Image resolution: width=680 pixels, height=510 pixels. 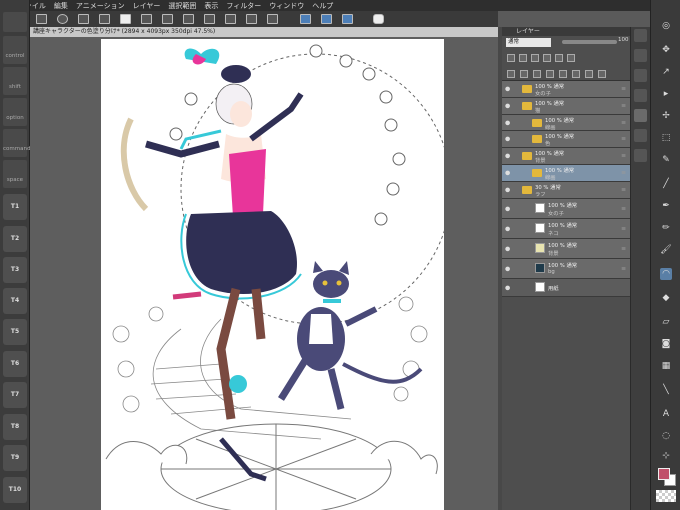 What do you see at coordinates (566, 190) in the screenshot?
I see `layer-row: ● 30 % 通常 ラフ ≡` at bounding box center [566, 190].